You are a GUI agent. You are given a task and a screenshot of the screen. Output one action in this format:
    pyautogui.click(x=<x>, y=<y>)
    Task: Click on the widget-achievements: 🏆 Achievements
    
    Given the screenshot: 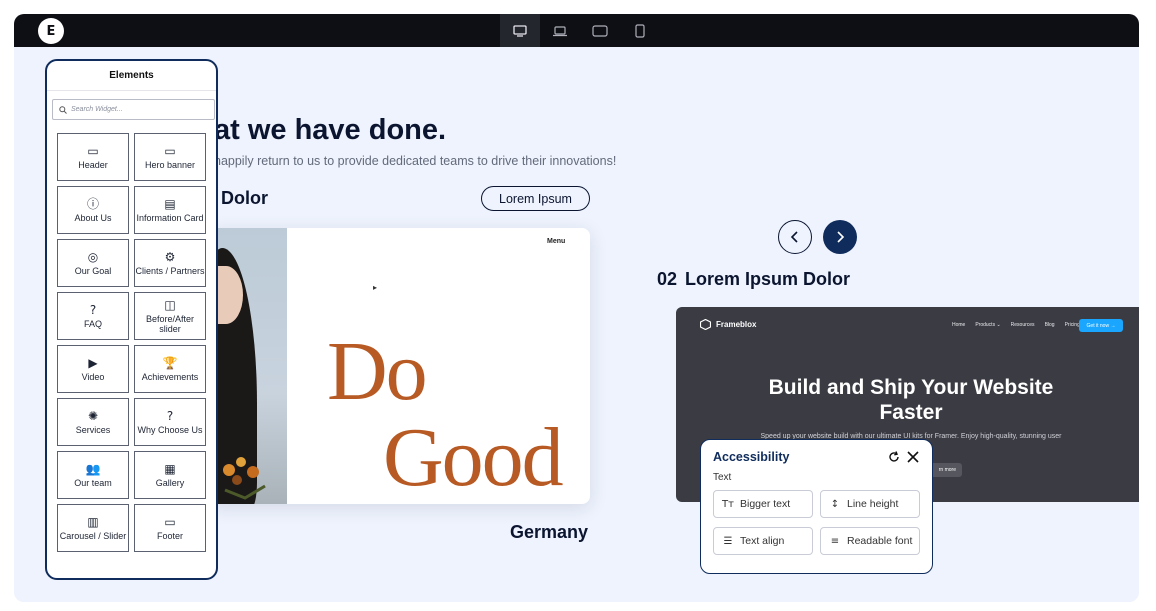 What is the action you would take?
    pyautogui.click(x=170, y=369)
    